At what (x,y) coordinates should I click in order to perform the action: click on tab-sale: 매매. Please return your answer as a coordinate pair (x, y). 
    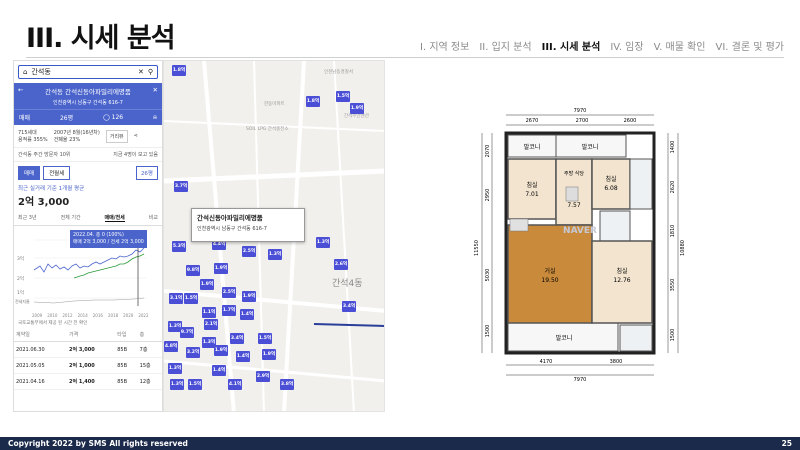
    Looking at the image, I should click on (29, 173).